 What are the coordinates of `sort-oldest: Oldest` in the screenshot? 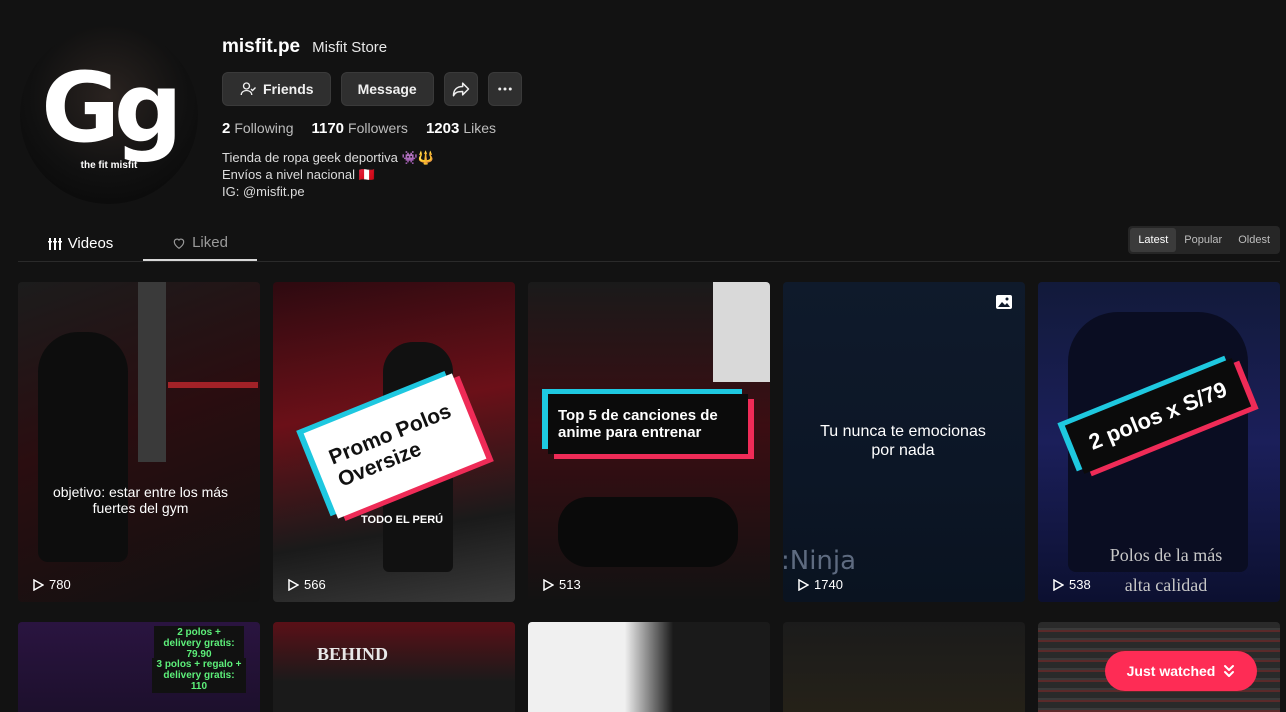 It's located at (1254, 240).